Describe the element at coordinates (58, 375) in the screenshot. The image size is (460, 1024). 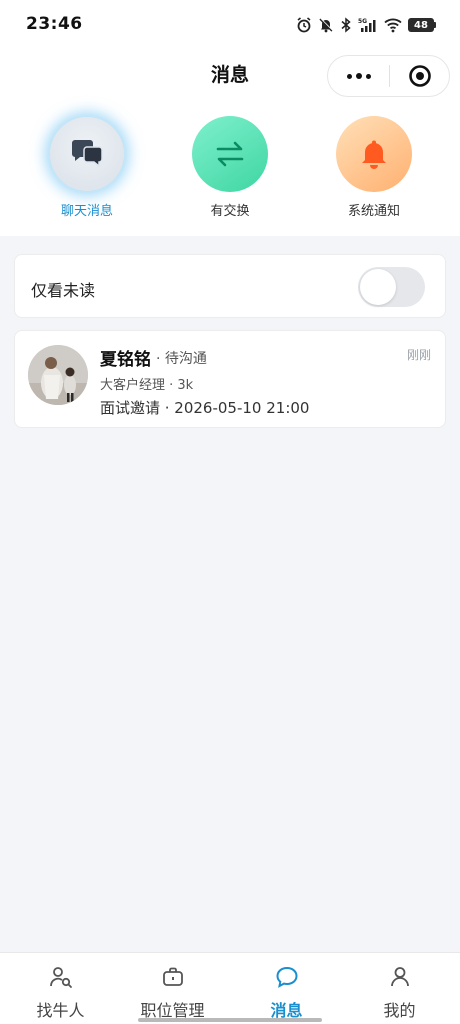
I see `avatar` at that location.